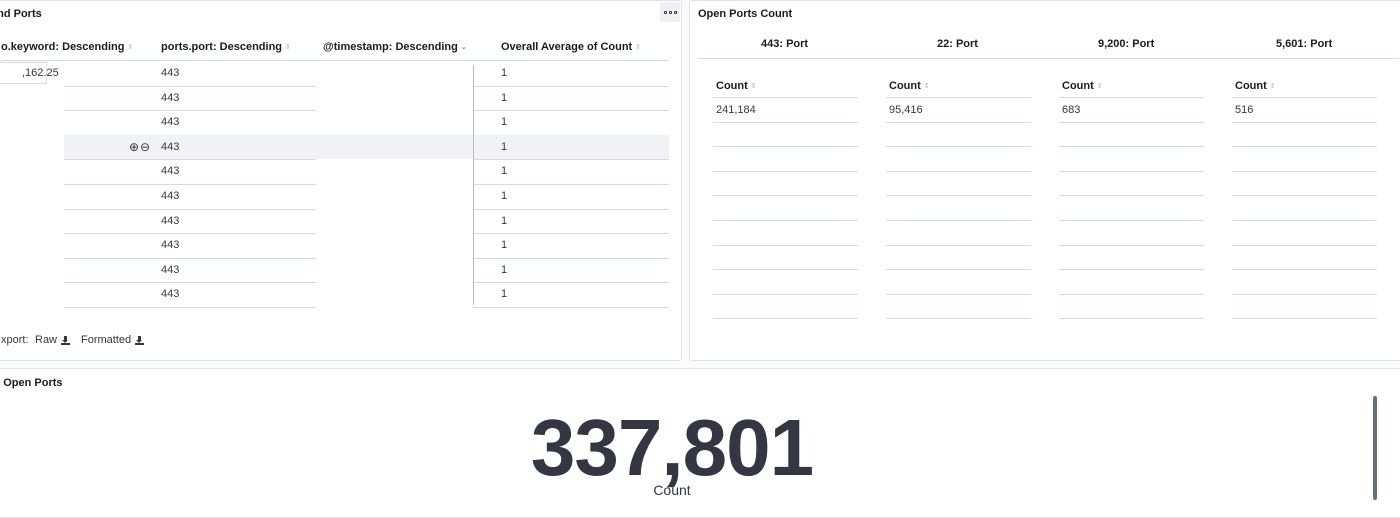 This screenshot has height=518, width=1400. What do you see at coordinates (395, 47) in the screenshot?
I see `column-header-timestamp: @timestamp: Descending ⌄` at bounding box center [395, 47].